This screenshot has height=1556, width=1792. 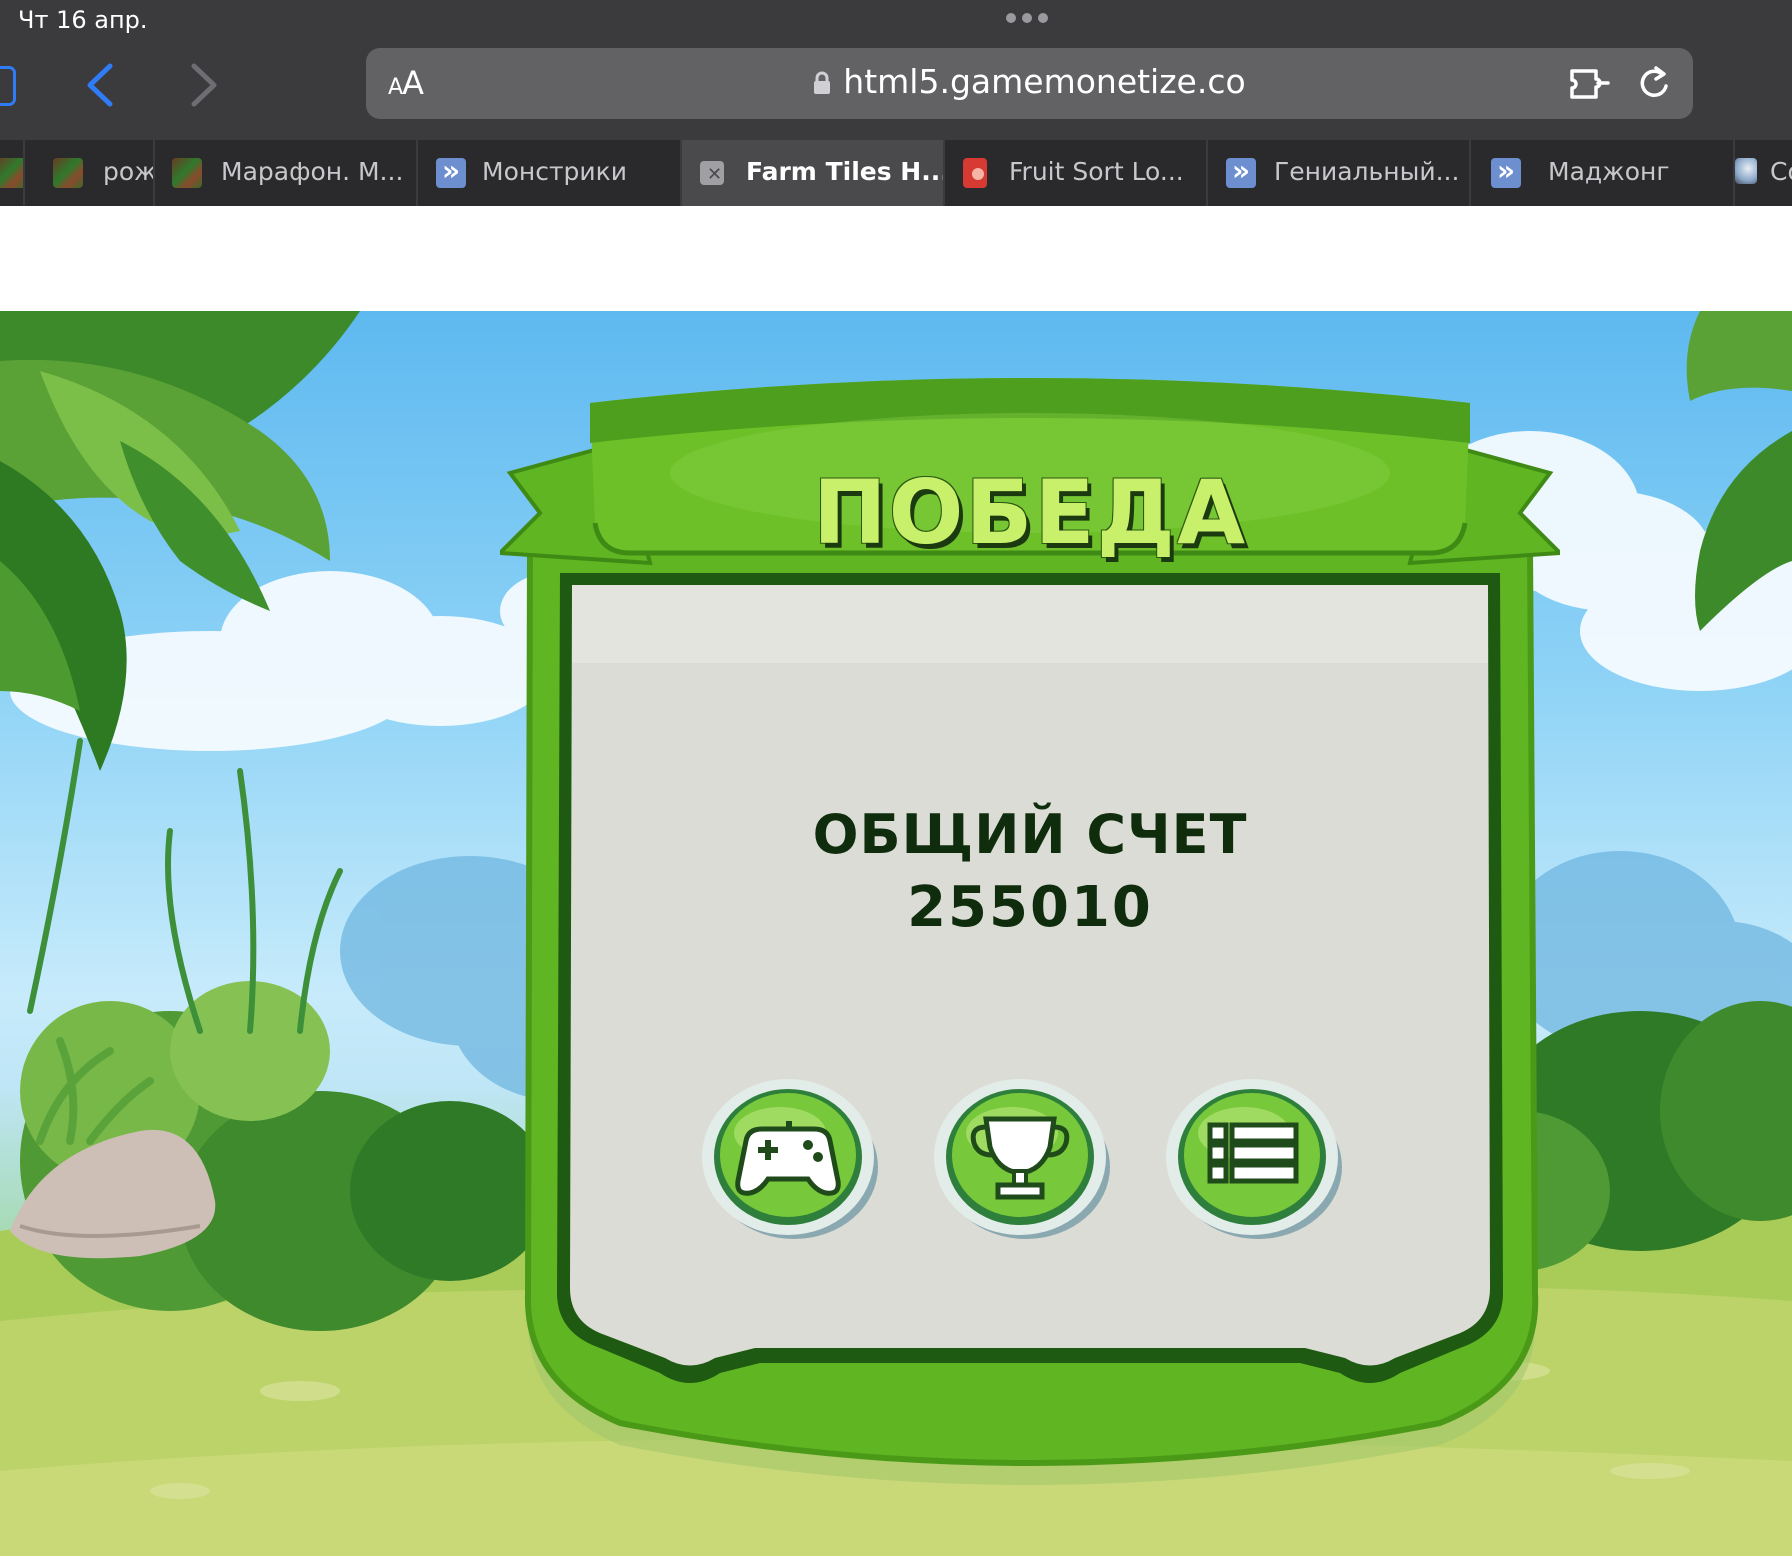 What do you see at coordinates (822, 82) in the screenshot?
I see `lock-icon` at bounding box center [822, 82].